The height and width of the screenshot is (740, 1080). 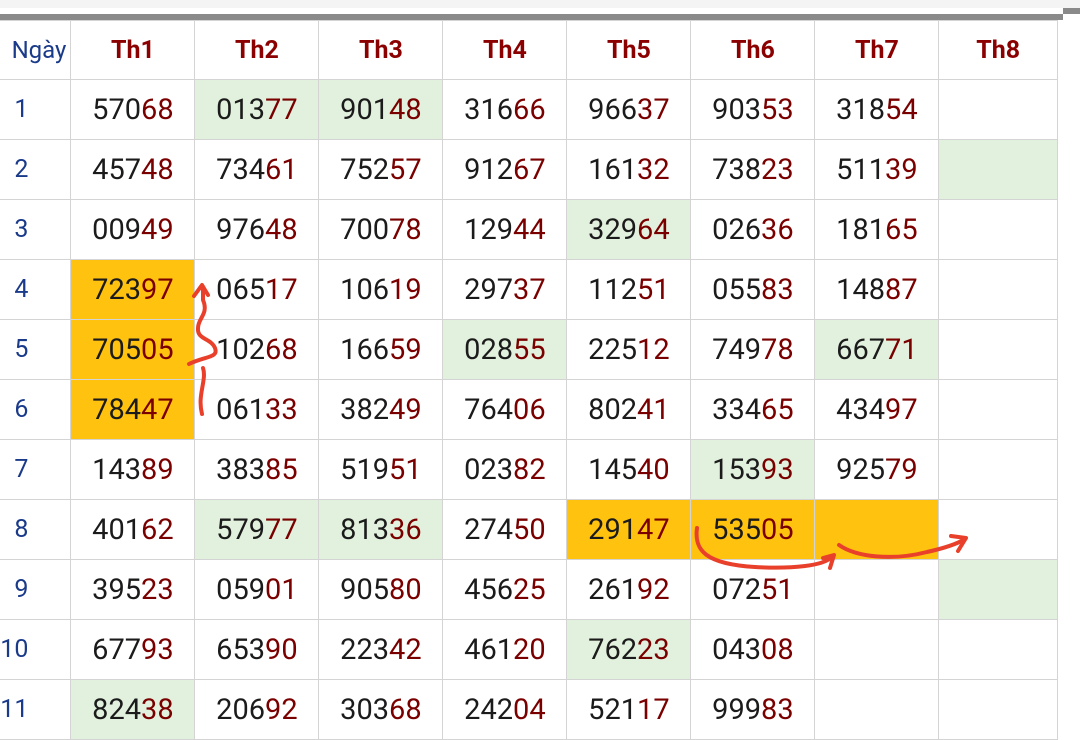 I want to click on result-cell: 16132, so click(x=629, y=169).